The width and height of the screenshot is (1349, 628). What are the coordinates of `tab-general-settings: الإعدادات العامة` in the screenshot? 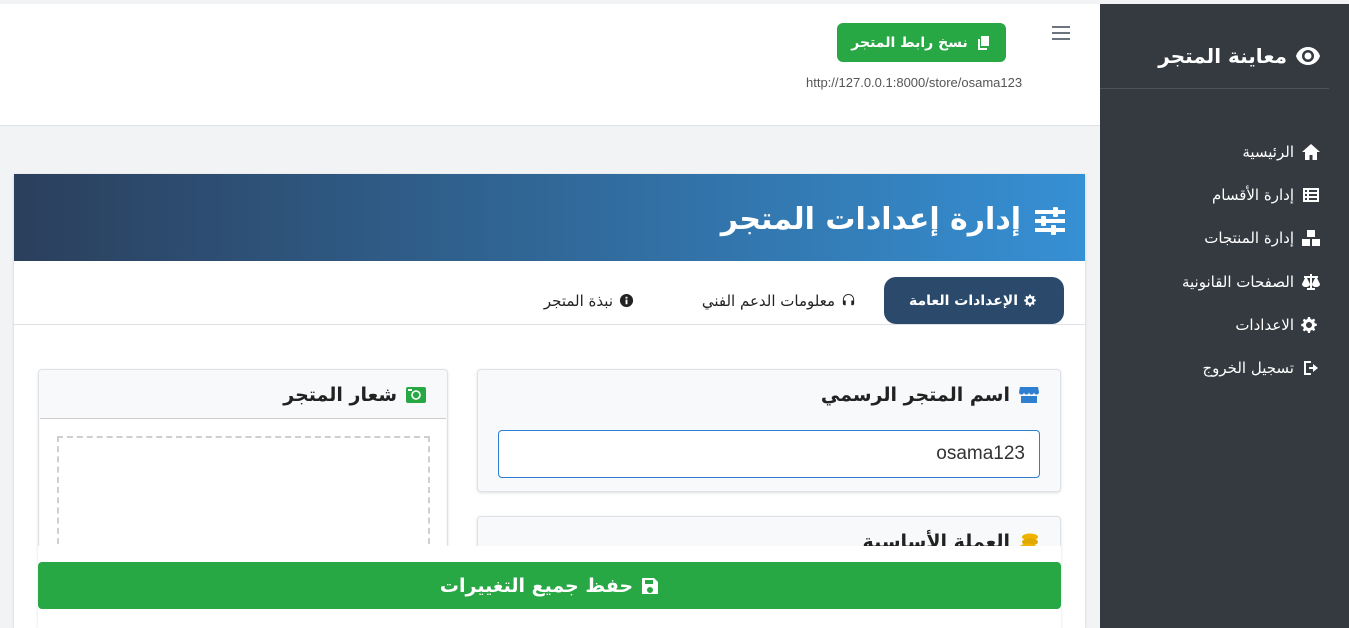 It's located at (974, 300).